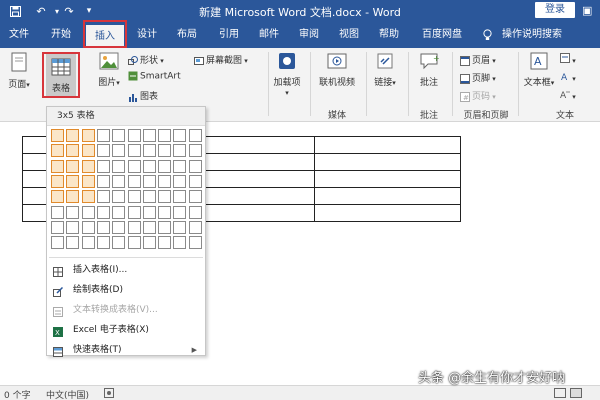 The image size is (600, 400). Describe the element at coordinates (478, 77) in the screenshot. I see `footer-button: 页脚 ▾` at that location.